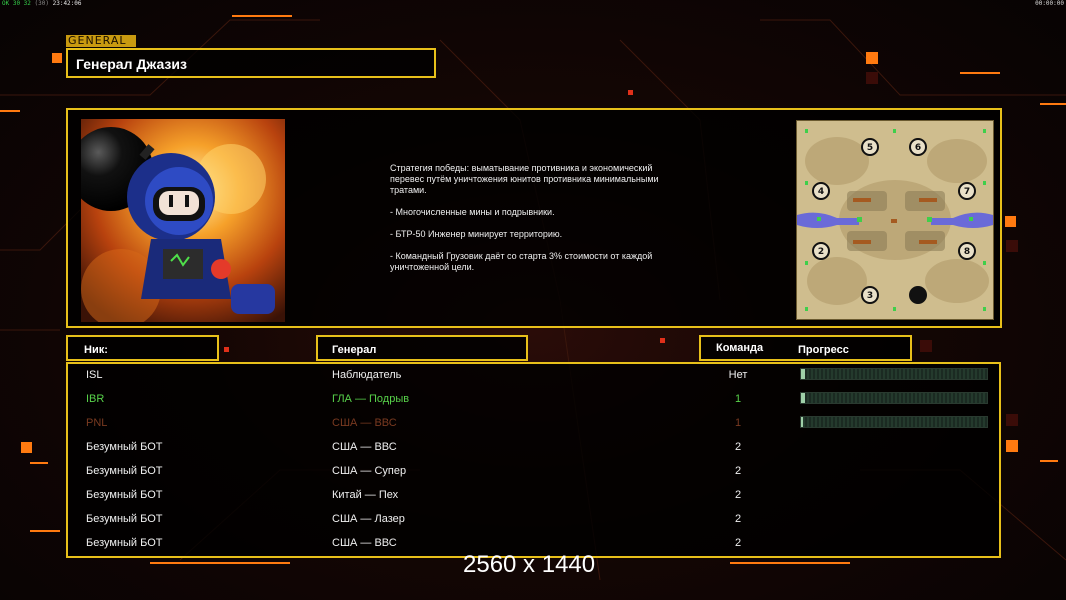 This screenshot has width=1066, height=600. I want to click on map-slot-label: 7, so click(967, 192).